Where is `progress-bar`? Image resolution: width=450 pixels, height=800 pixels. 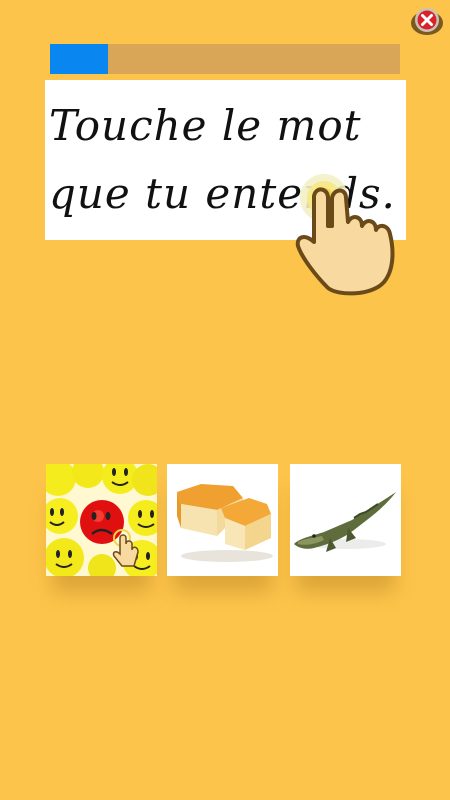
progress-bar is located at coordinates (225, 59).